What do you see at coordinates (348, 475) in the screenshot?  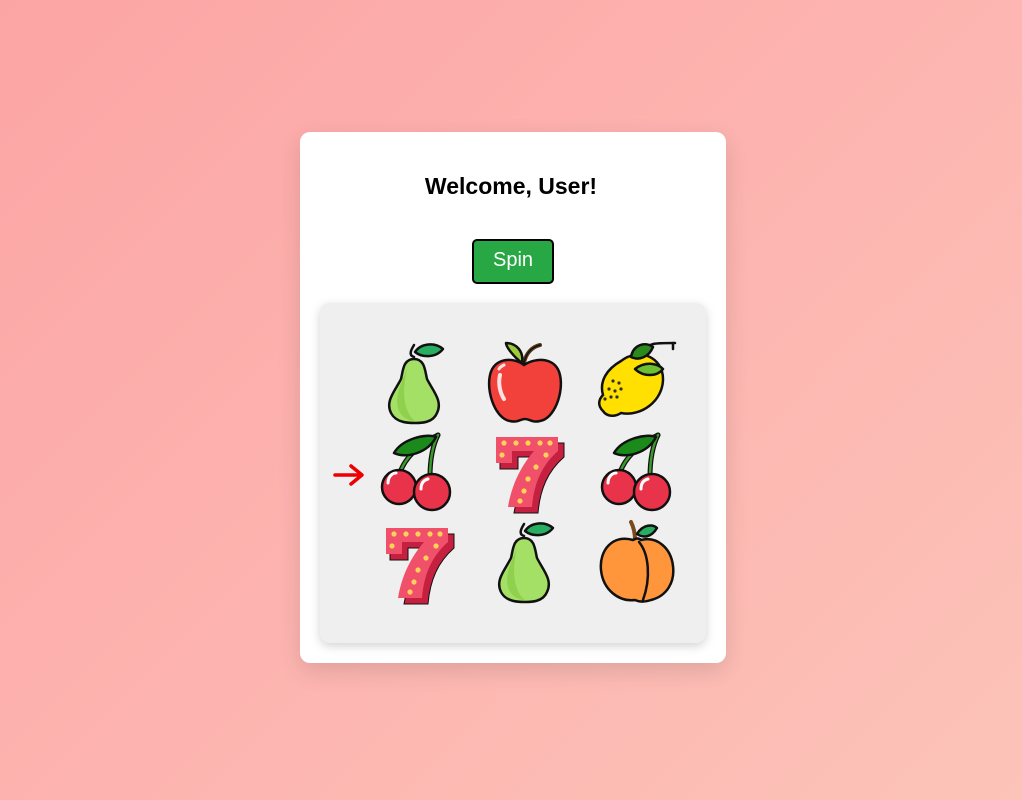 I see `payline-arrow-icon` at bounding box center [348, 475].